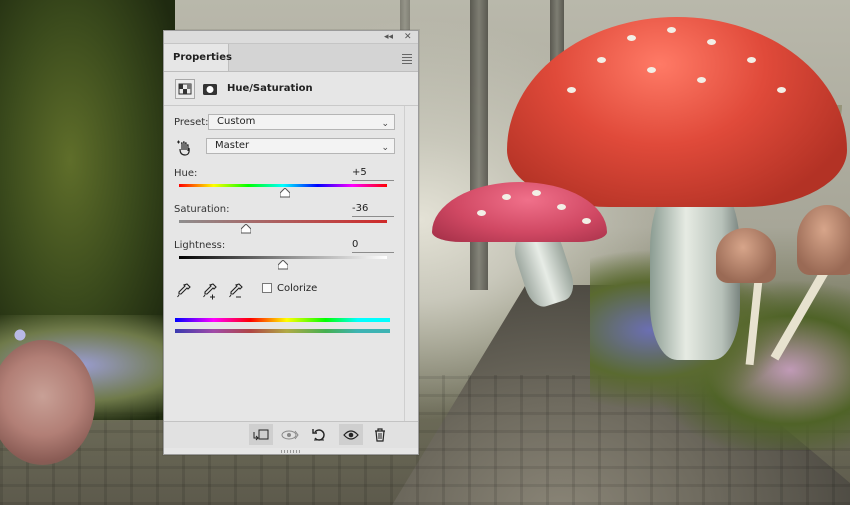 This screenshot has height=505, width=850. I want to click on panel-menu-icon, so click(407, 60).